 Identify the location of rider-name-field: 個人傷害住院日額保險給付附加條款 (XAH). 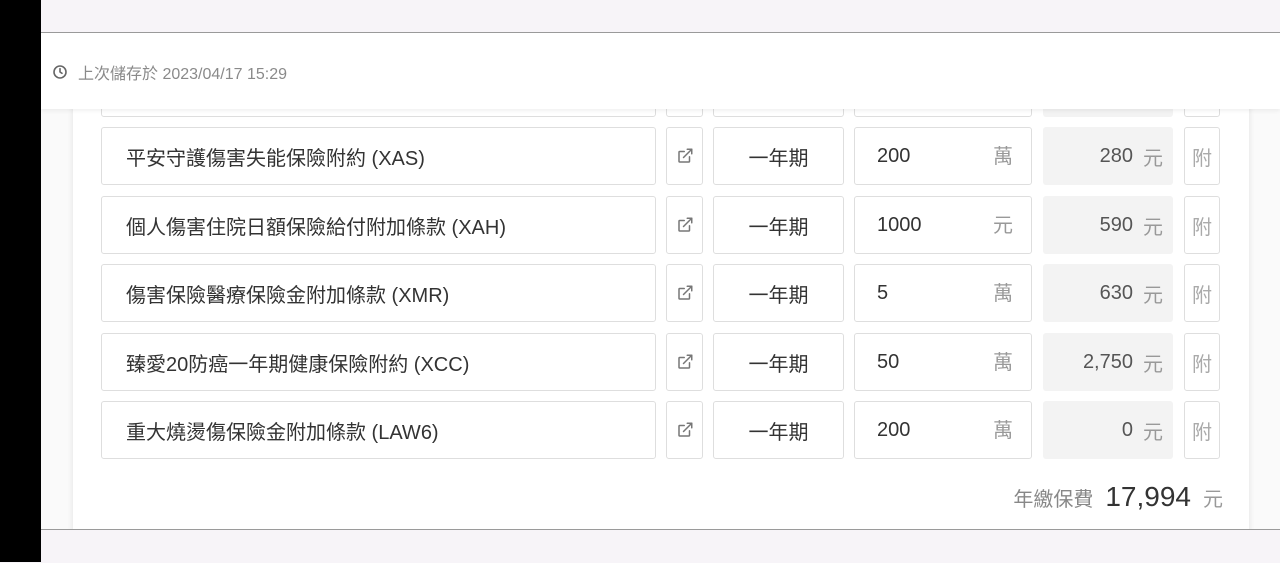
(378, 225).